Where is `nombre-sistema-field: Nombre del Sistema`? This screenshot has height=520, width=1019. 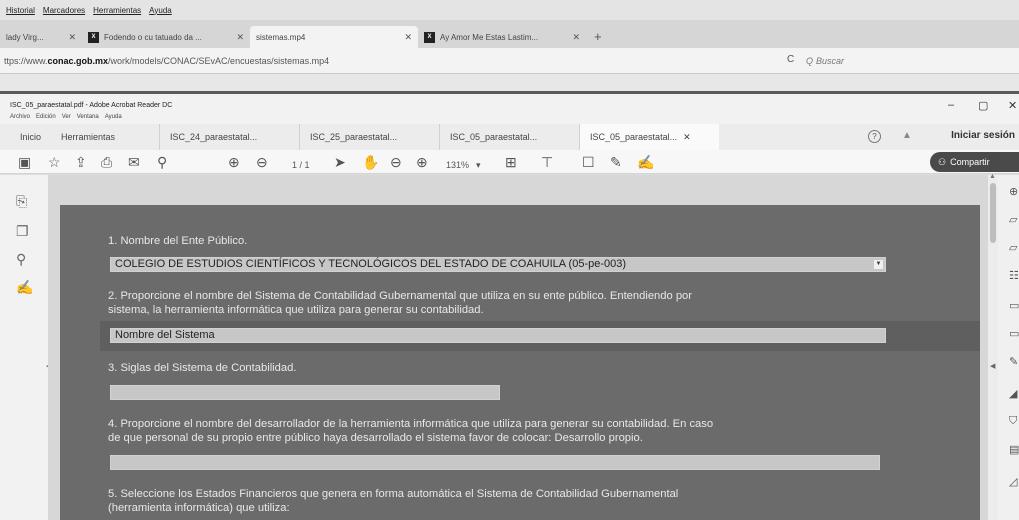 nombre-sistema-field: Nombre del Sistema is located at coordinates (498, 335).